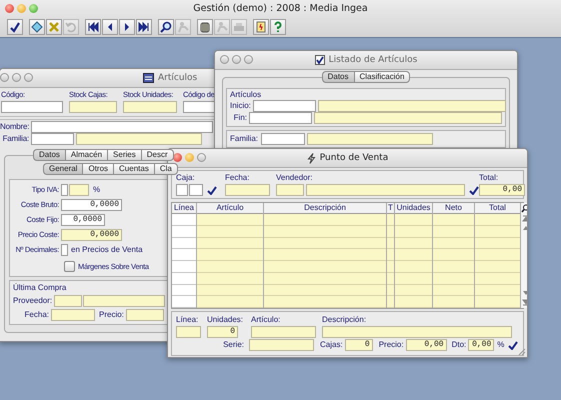 This screenshot has width=561, height=400. Describe the element at coordinates (382, 77) in the screenshot. I see `tab: Clasificación` at that location.